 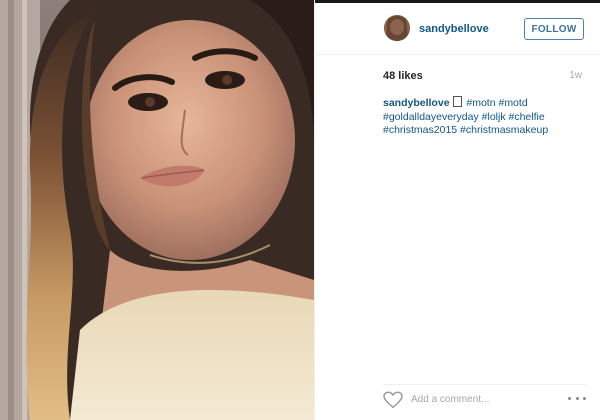 I want to click on follow-button: FOLLOW, so click(x=554, y=29).